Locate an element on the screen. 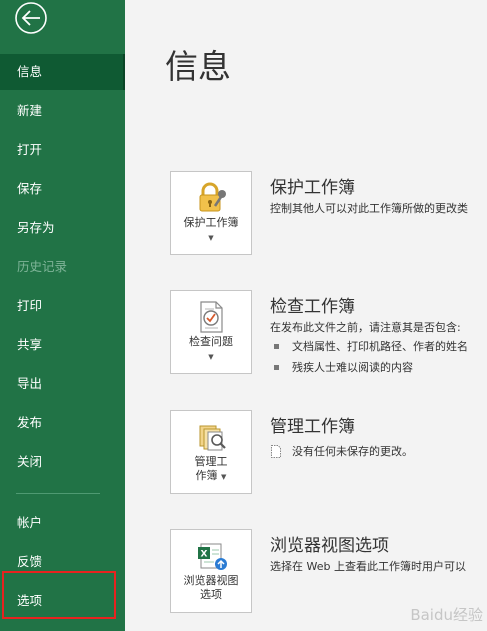 This screenshot has height=631, width=487. back-button is located at coordinates (31, 19).